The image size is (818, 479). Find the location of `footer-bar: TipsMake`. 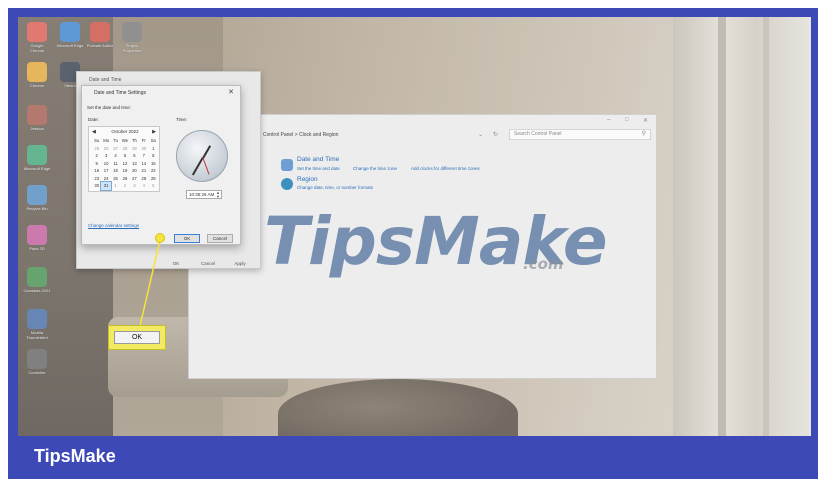

footer-bar: TipsMake is located at coordinates (413, 457).